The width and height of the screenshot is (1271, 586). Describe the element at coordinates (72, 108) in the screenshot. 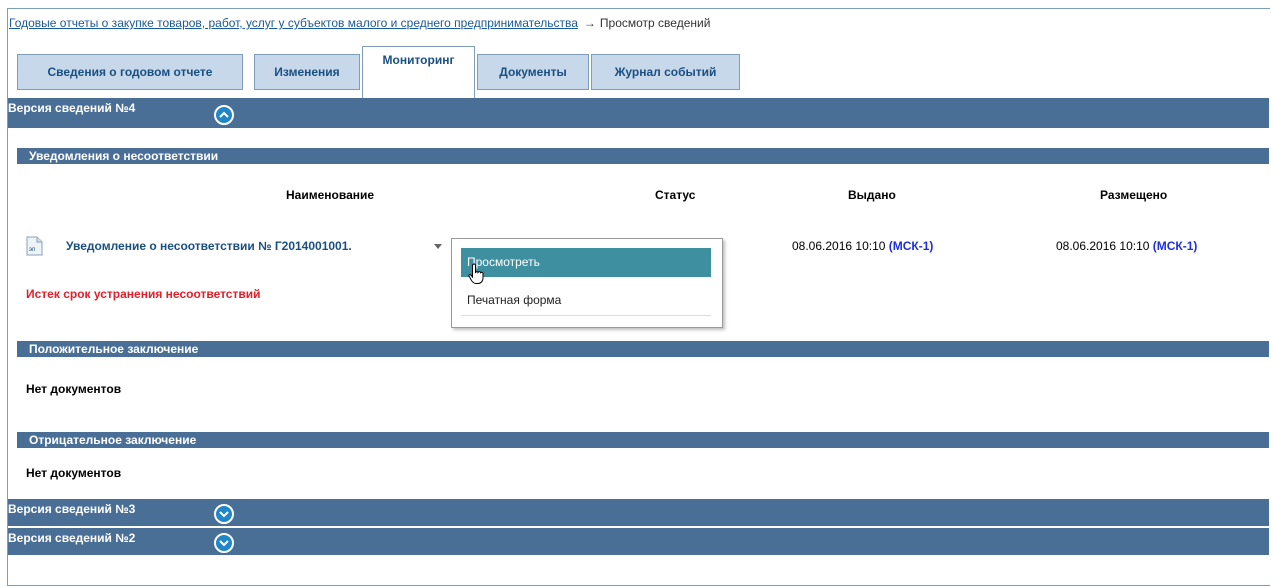

I see `version-4-title: Версия сведений №4` at that location.